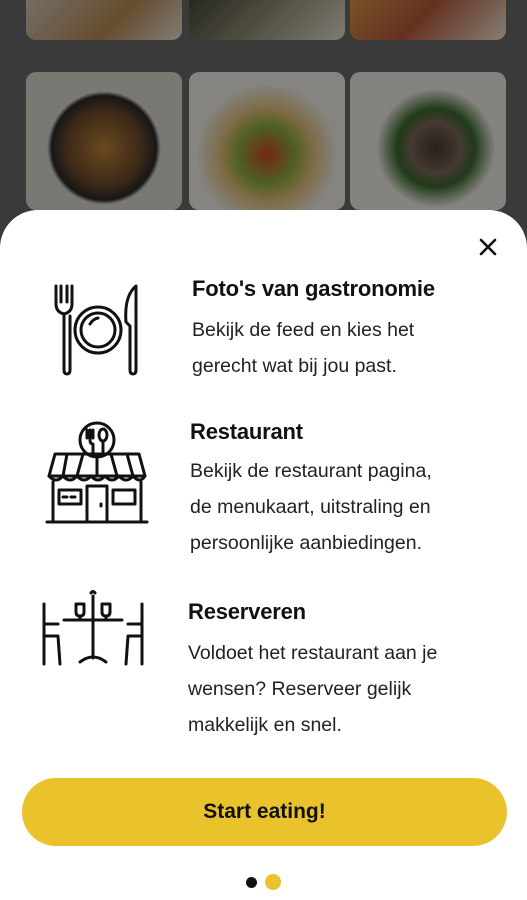 The width and height of the screenshot is (527, 900). I want to click on feature-description-line: de menukaart, uitstraling en, so click(310, 507).